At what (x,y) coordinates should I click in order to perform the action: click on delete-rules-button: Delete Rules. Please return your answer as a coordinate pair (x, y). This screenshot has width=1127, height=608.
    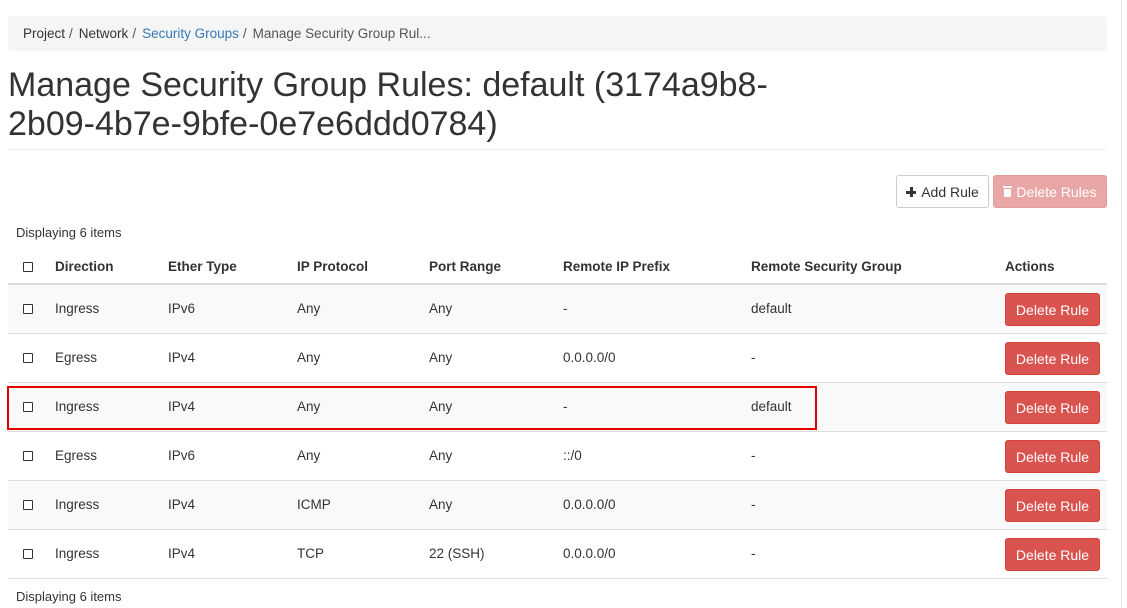
    Looking at the image, I should click on (1050, 191).